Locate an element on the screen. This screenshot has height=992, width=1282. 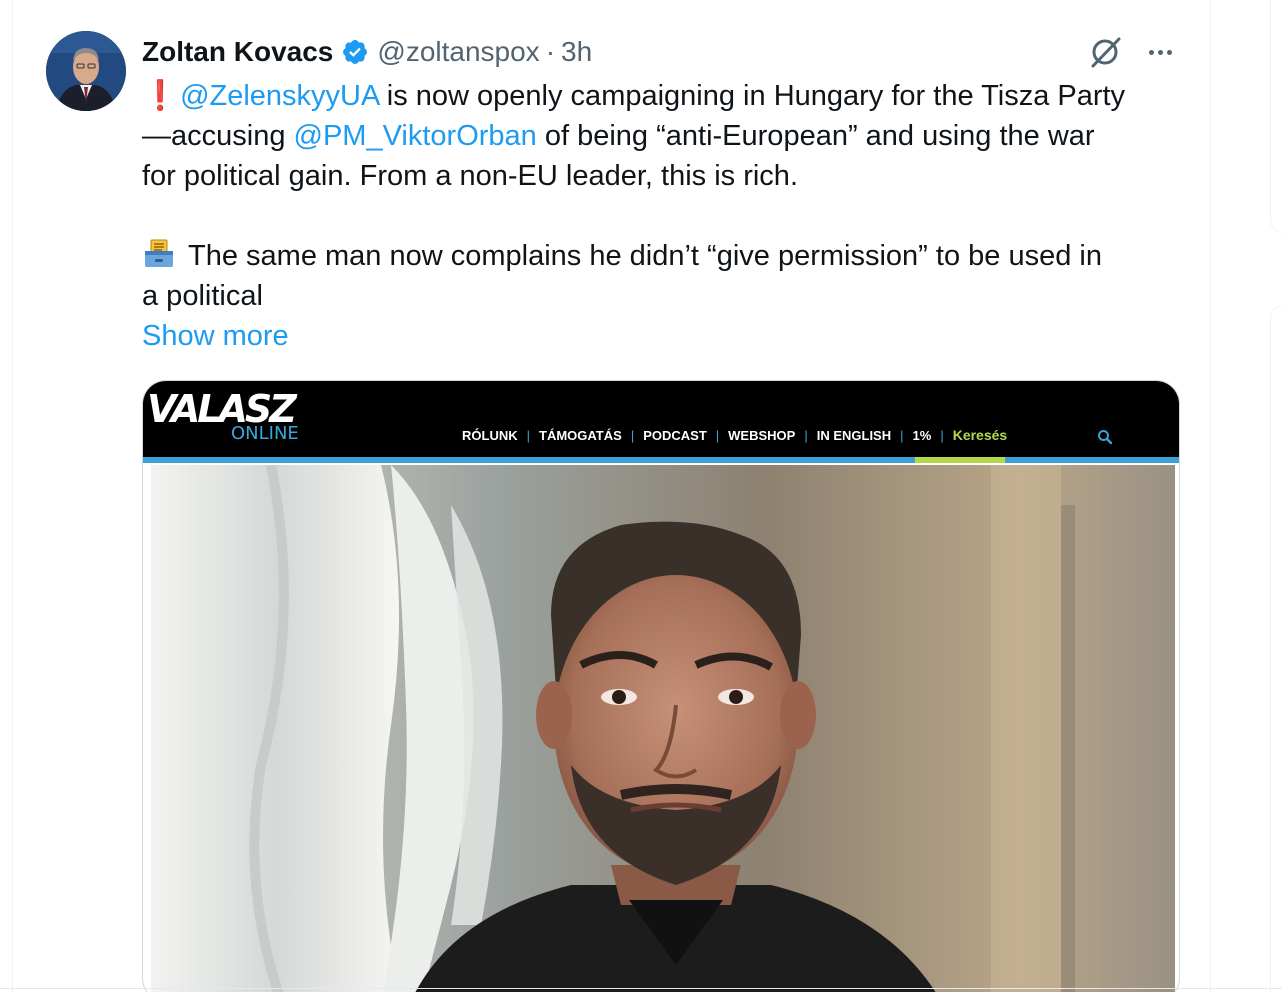
more-icon is located at coordinates (1160, 52).